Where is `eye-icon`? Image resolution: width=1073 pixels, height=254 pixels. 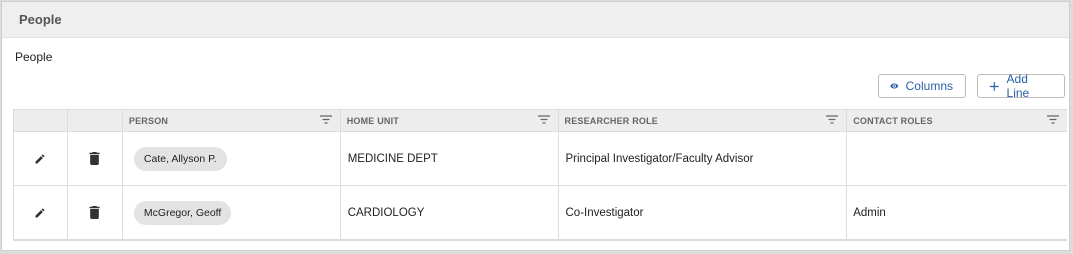
eye-icon is located at coordinates (894, 86).